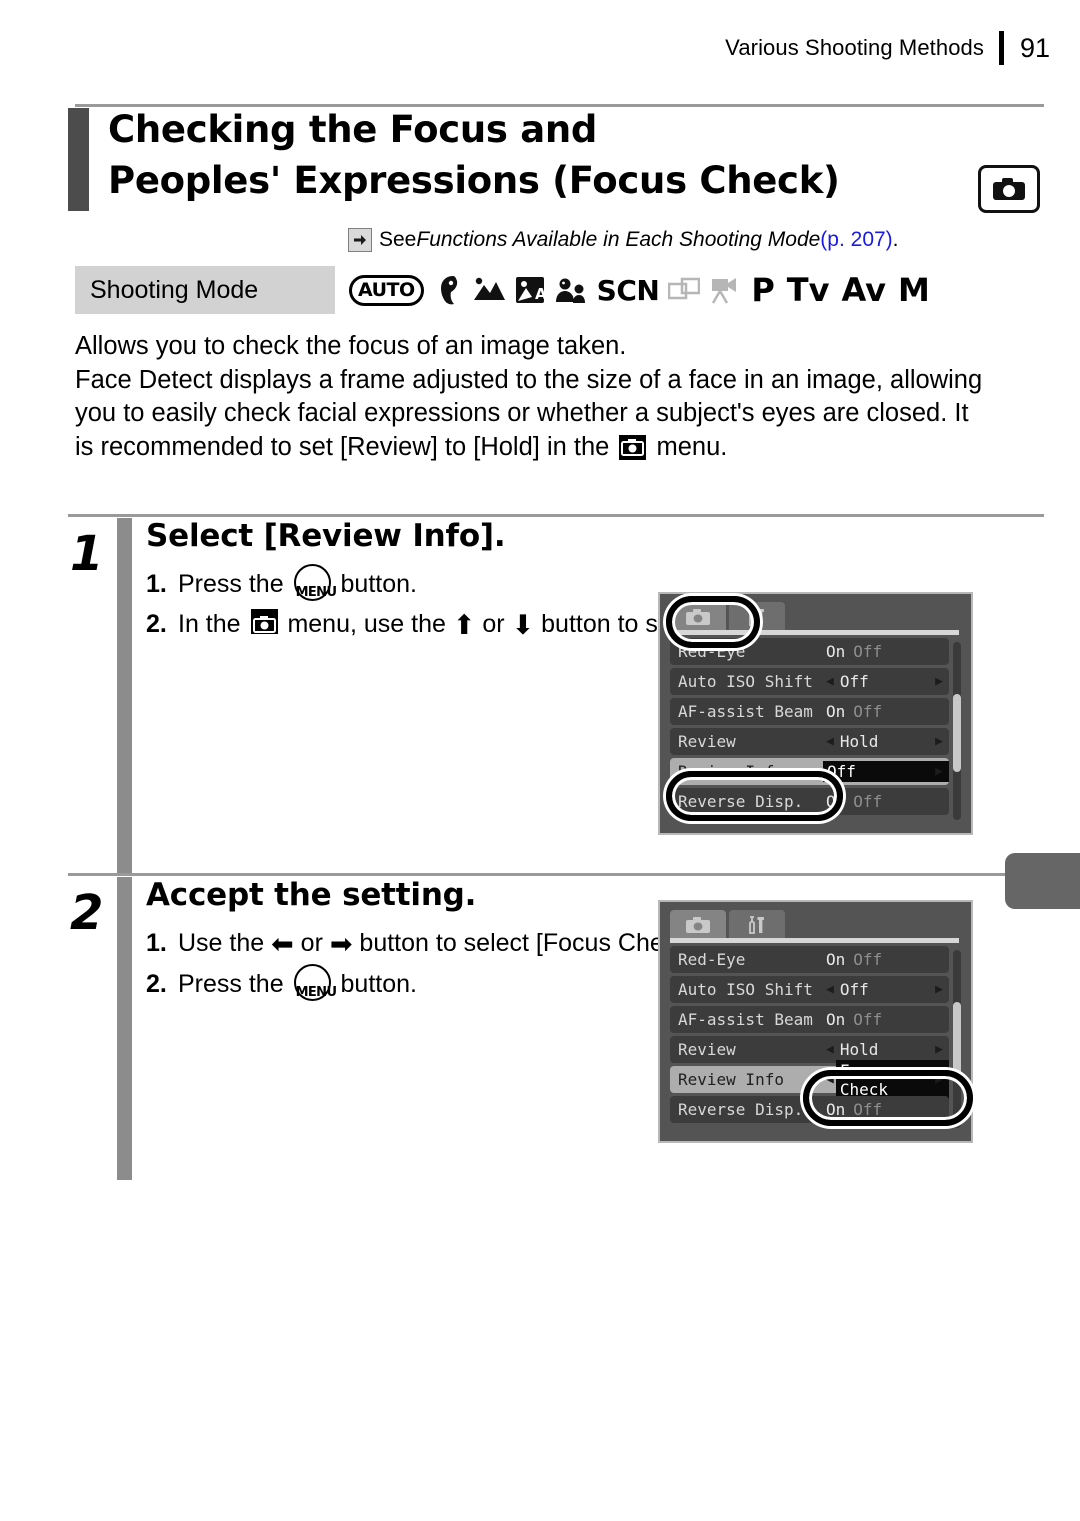  I want to click on scn-mode-icon: SCN, so click(628, 290).